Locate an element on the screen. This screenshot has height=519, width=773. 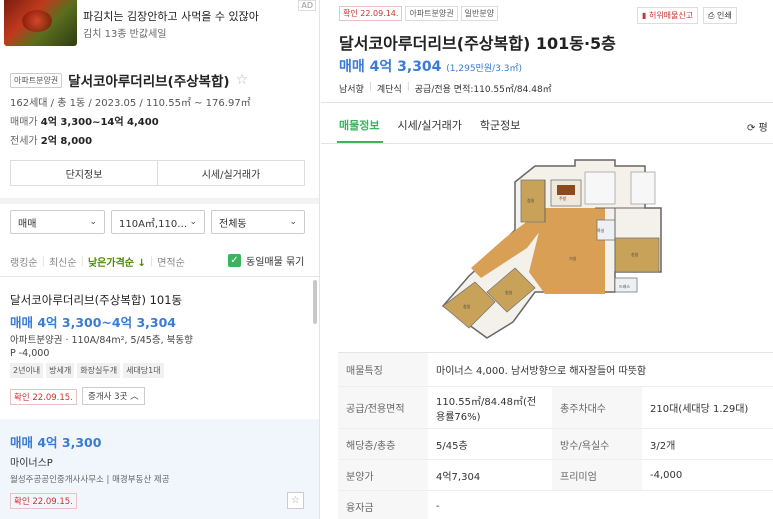
listing-info: 아파트분양권 · 110A/84m², 5/45층, 북동향 is located at coordinates (101, 340).